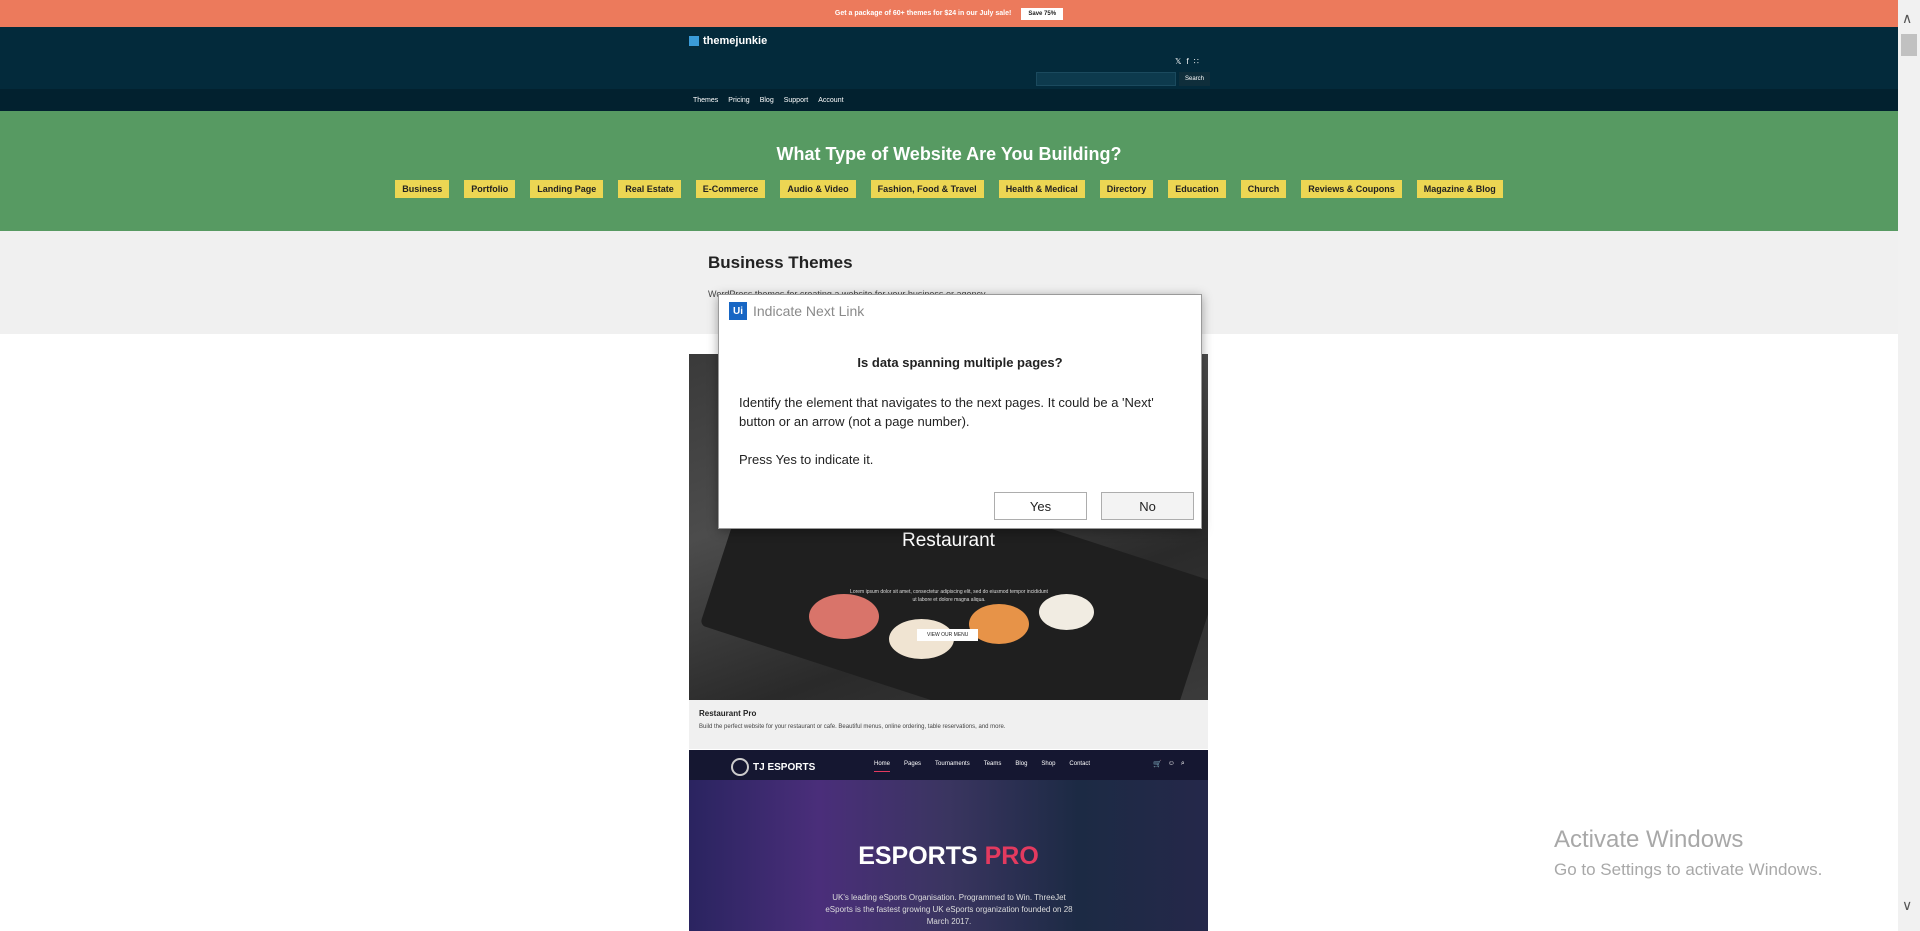 The image size is (1920, 931). What do you see at coordinates (735, 41) in the screenshot?
I see `logo-text: themejunkie` at bounding box center [735, 41].